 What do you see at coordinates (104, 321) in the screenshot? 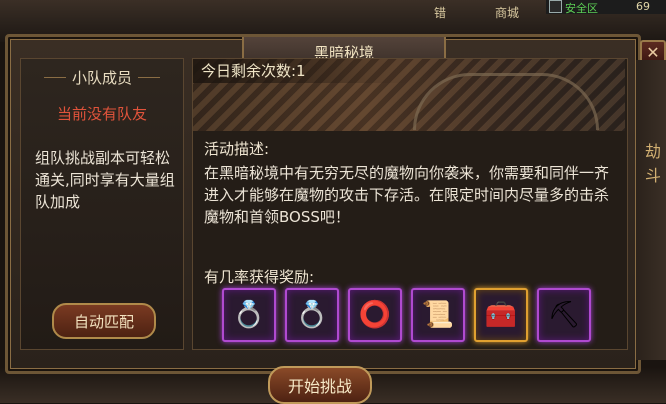
I see `auto-match-button: 自动匹配` at bounding box center [104, 321].